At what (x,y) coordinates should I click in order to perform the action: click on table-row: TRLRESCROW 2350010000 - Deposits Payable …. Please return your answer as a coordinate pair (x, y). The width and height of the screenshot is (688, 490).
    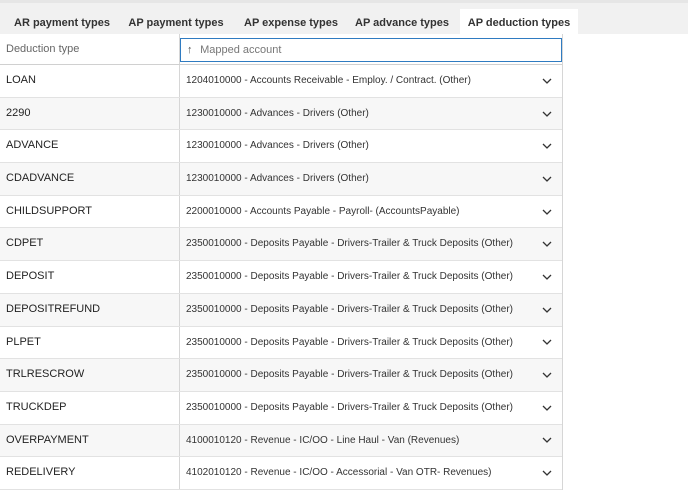
    Looking at the image, I should click on (281, 375).